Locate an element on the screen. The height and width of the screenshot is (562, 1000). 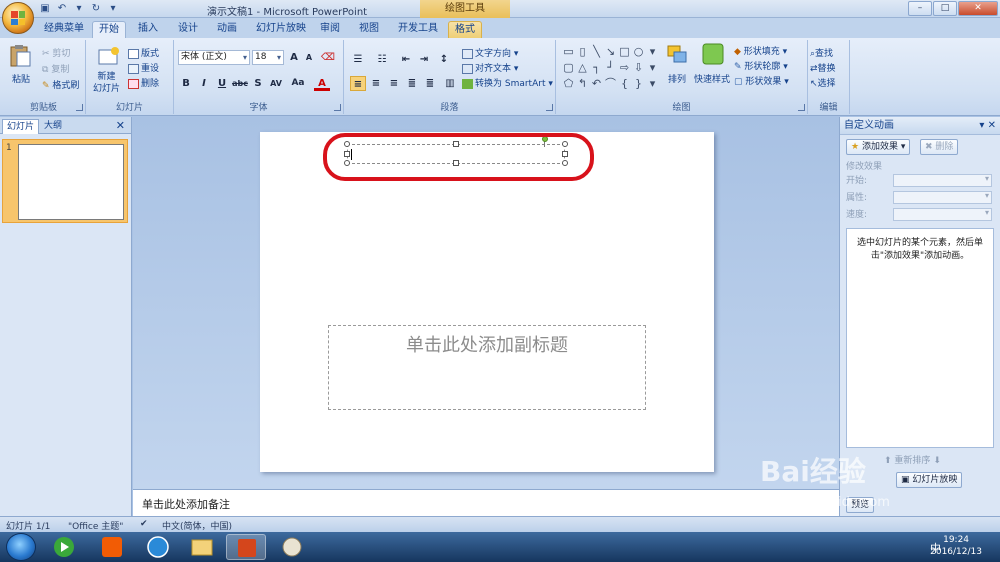
reset-button: 重设 is located at coordinates (143, 67).